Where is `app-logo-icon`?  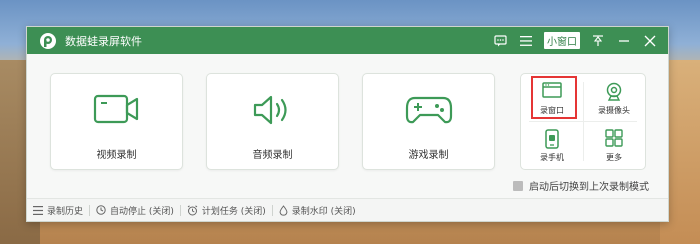
app-logo-icon is located at coordinates (48, 40).